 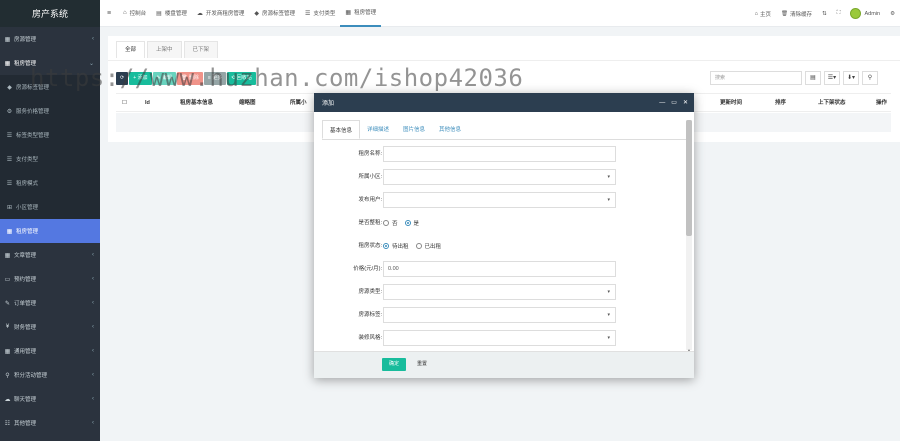 What do you see at coordinates (499, 269) in the screenshot?
I see `text-field: 0.00` at bounding box center [499, 269].